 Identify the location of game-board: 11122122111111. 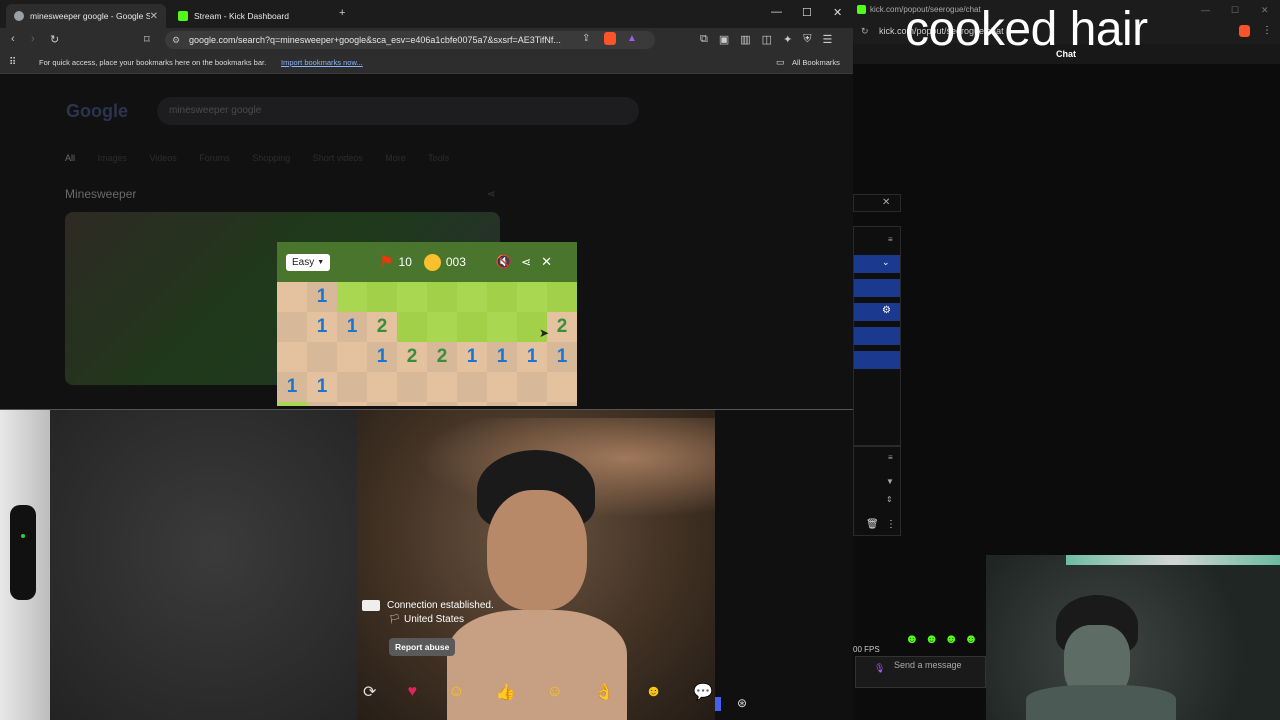
(427, 344).